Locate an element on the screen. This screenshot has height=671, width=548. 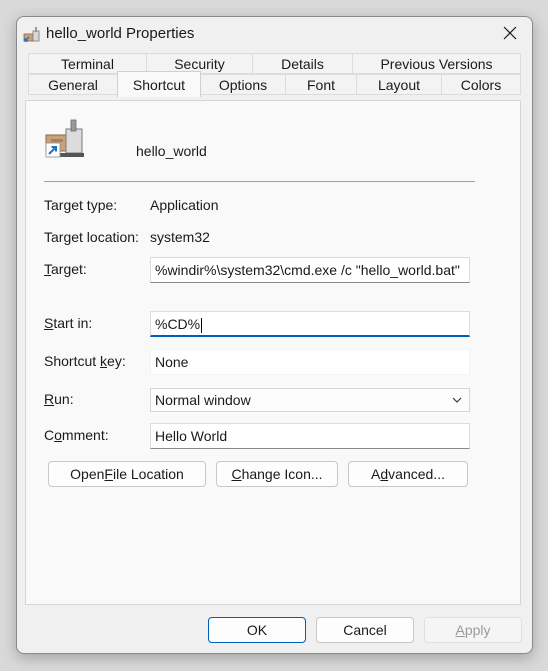
cancel-button: Cancel is located at coordinates (365, 630).